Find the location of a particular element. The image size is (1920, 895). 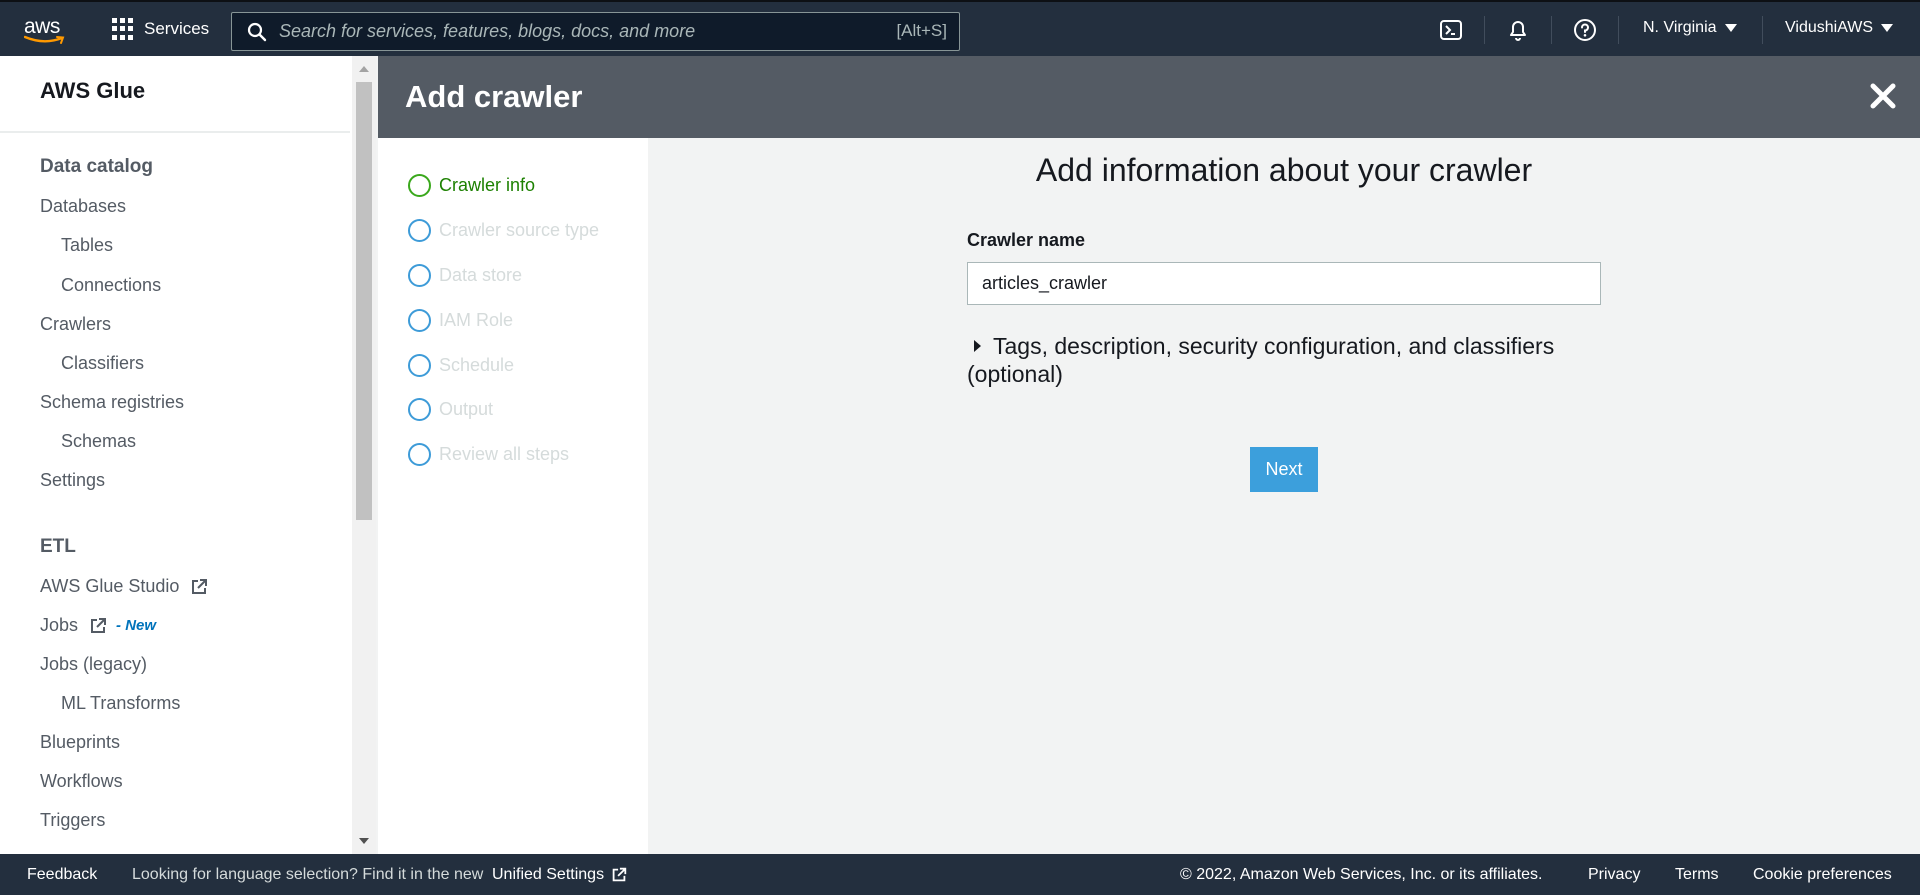

sidebar-item-jobs: Jobs - New is located at coordinates (98, 625).